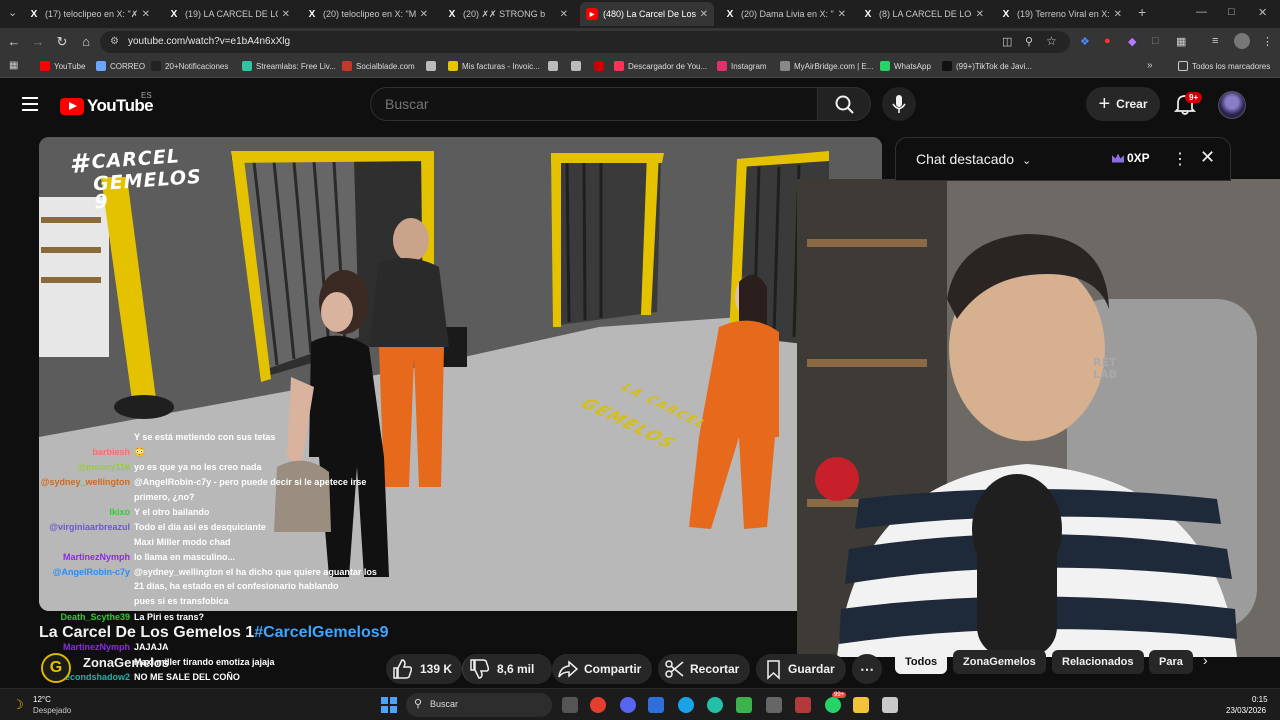 This screenshot has width=1280, height=720. What do you see at coordinates (1007, 41) in the screenshot?
I see `install-app-icon: ◫` at bounding box center [1007, 41].